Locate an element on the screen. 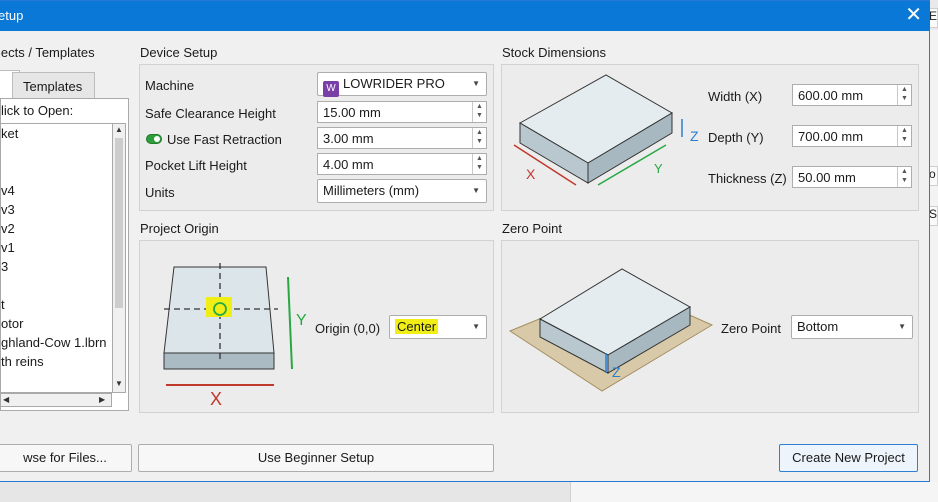 This screenshot has height=502, width=938. units-value: Millimeters (mm) is located at coordinates (371, 190).